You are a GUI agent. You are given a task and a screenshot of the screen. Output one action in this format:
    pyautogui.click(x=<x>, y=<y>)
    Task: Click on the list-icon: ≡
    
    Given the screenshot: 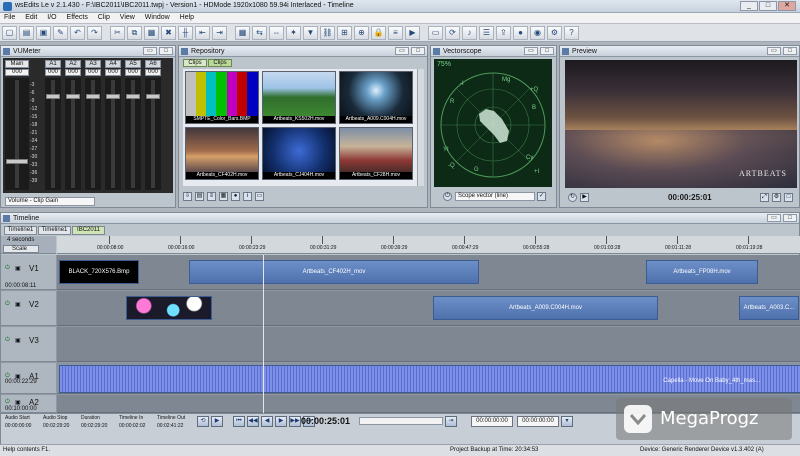 What is the action you would take?
    pyautogui.click(x=211, y=196)
    